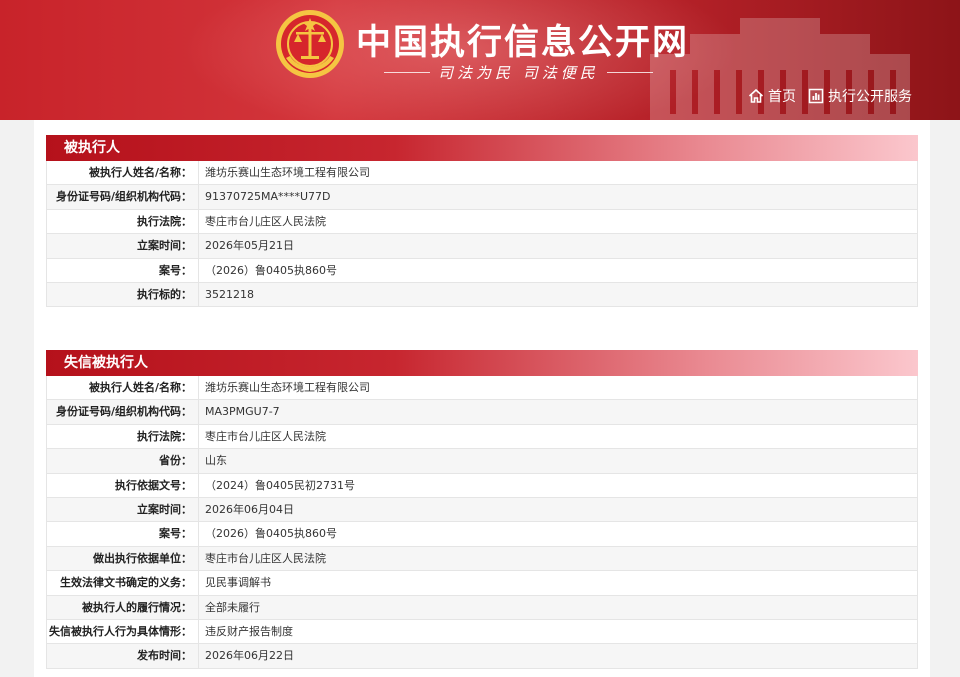 Image resolution: width=960 pixels, height=677 pixels. What do you see at coordinates (123, 558) in the screenshot?
I see `row-label: 做出执行依据单位：` at bounding box center [123, 558].